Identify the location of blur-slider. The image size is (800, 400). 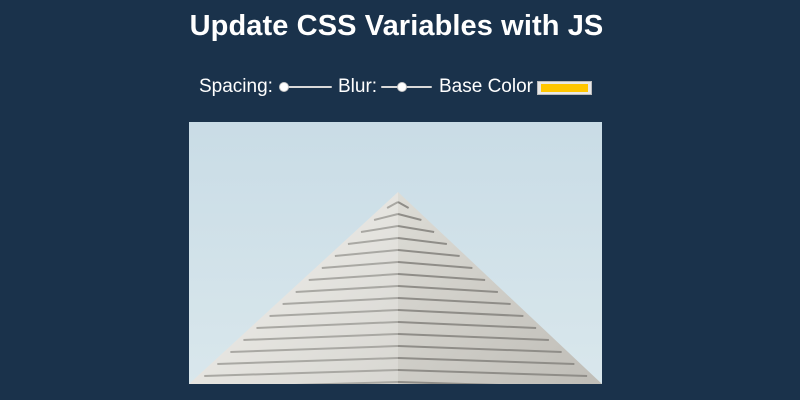
(406, 87).